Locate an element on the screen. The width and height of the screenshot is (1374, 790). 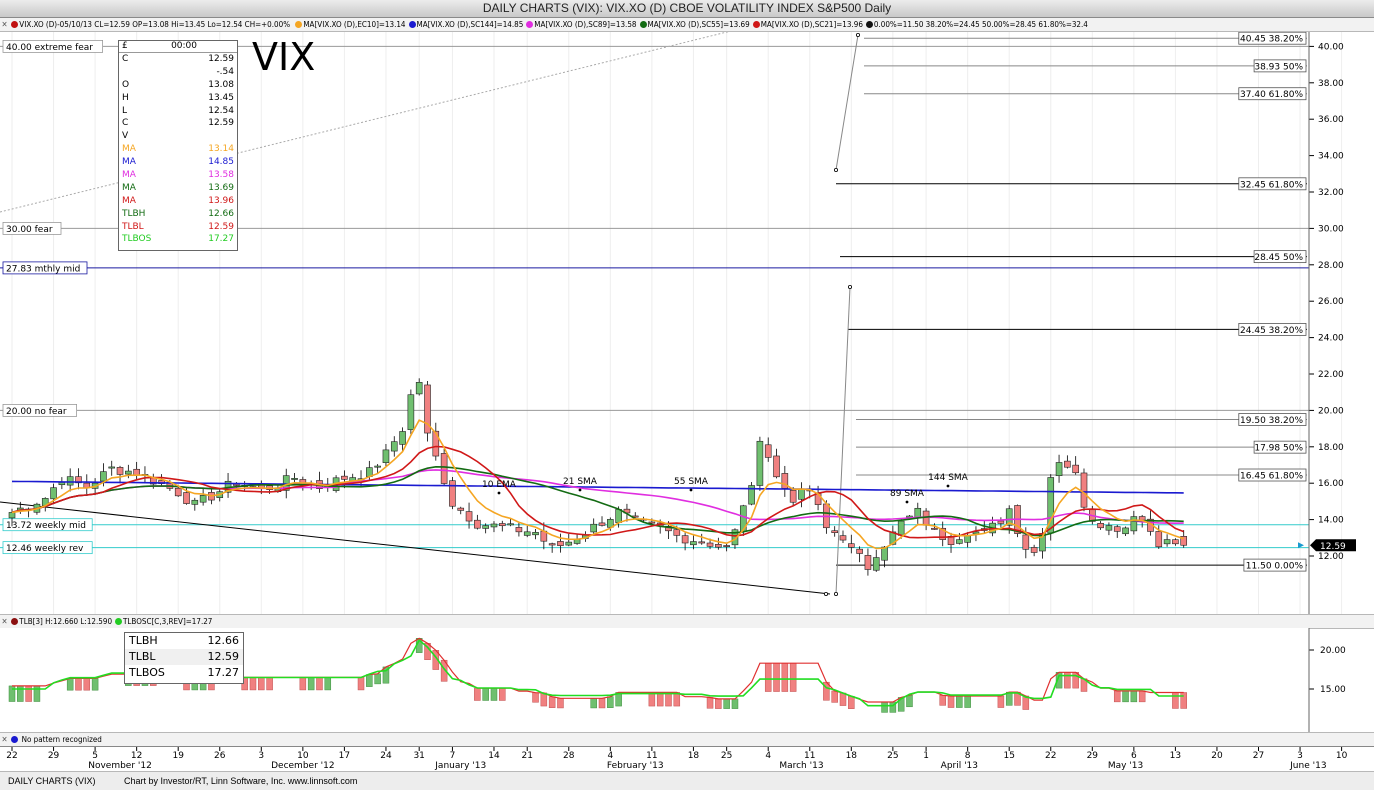
price-tick-label: 36.00 is located at coordinates (1331, 120).